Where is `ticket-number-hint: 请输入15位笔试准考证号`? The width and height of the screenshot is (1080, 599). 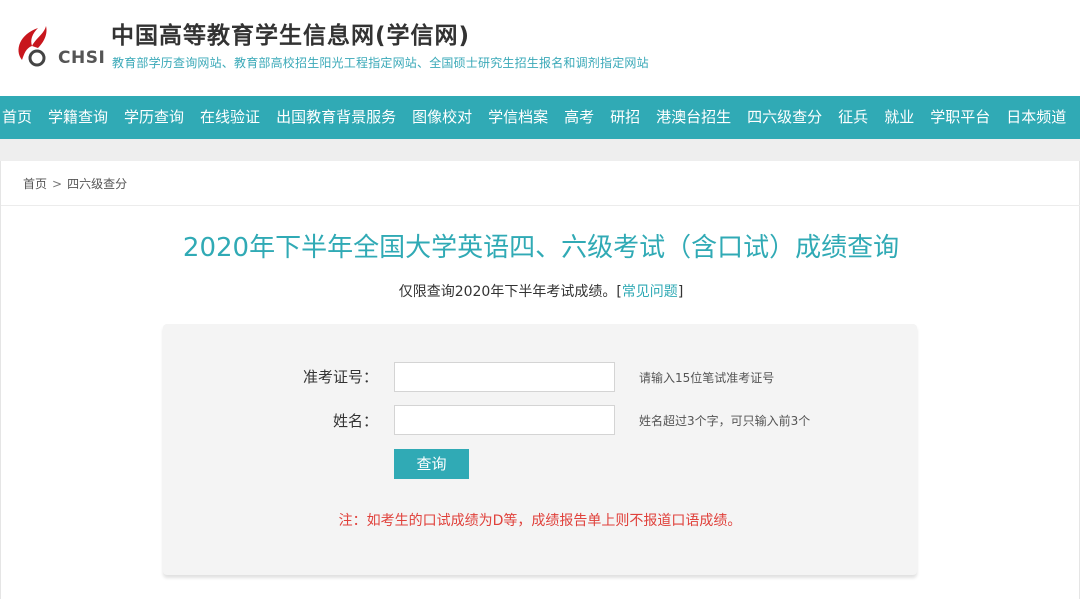
ticket-number-hint: 请输入15位笔试准考证号 is located at coordinates (707, 378).